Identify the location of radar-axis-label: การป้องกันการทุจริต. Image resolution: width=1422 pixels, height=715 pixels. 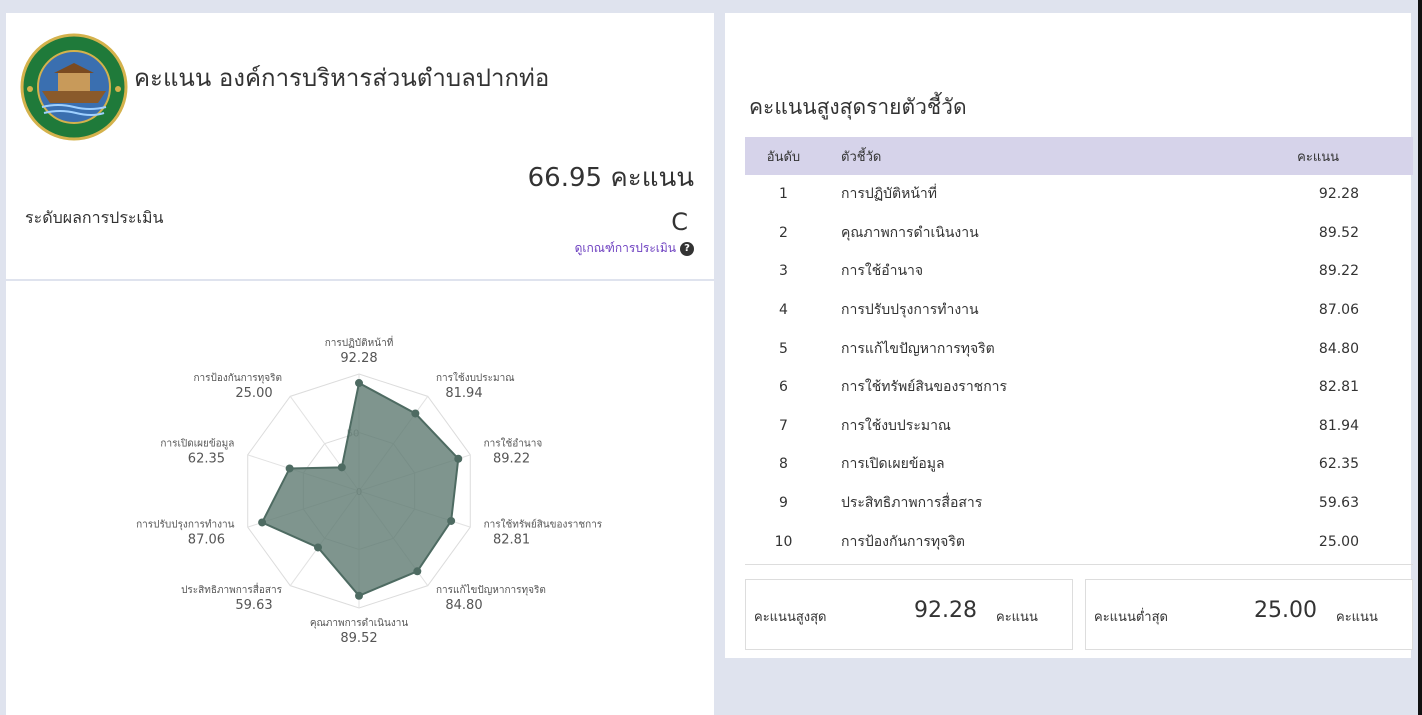
(237, 378).